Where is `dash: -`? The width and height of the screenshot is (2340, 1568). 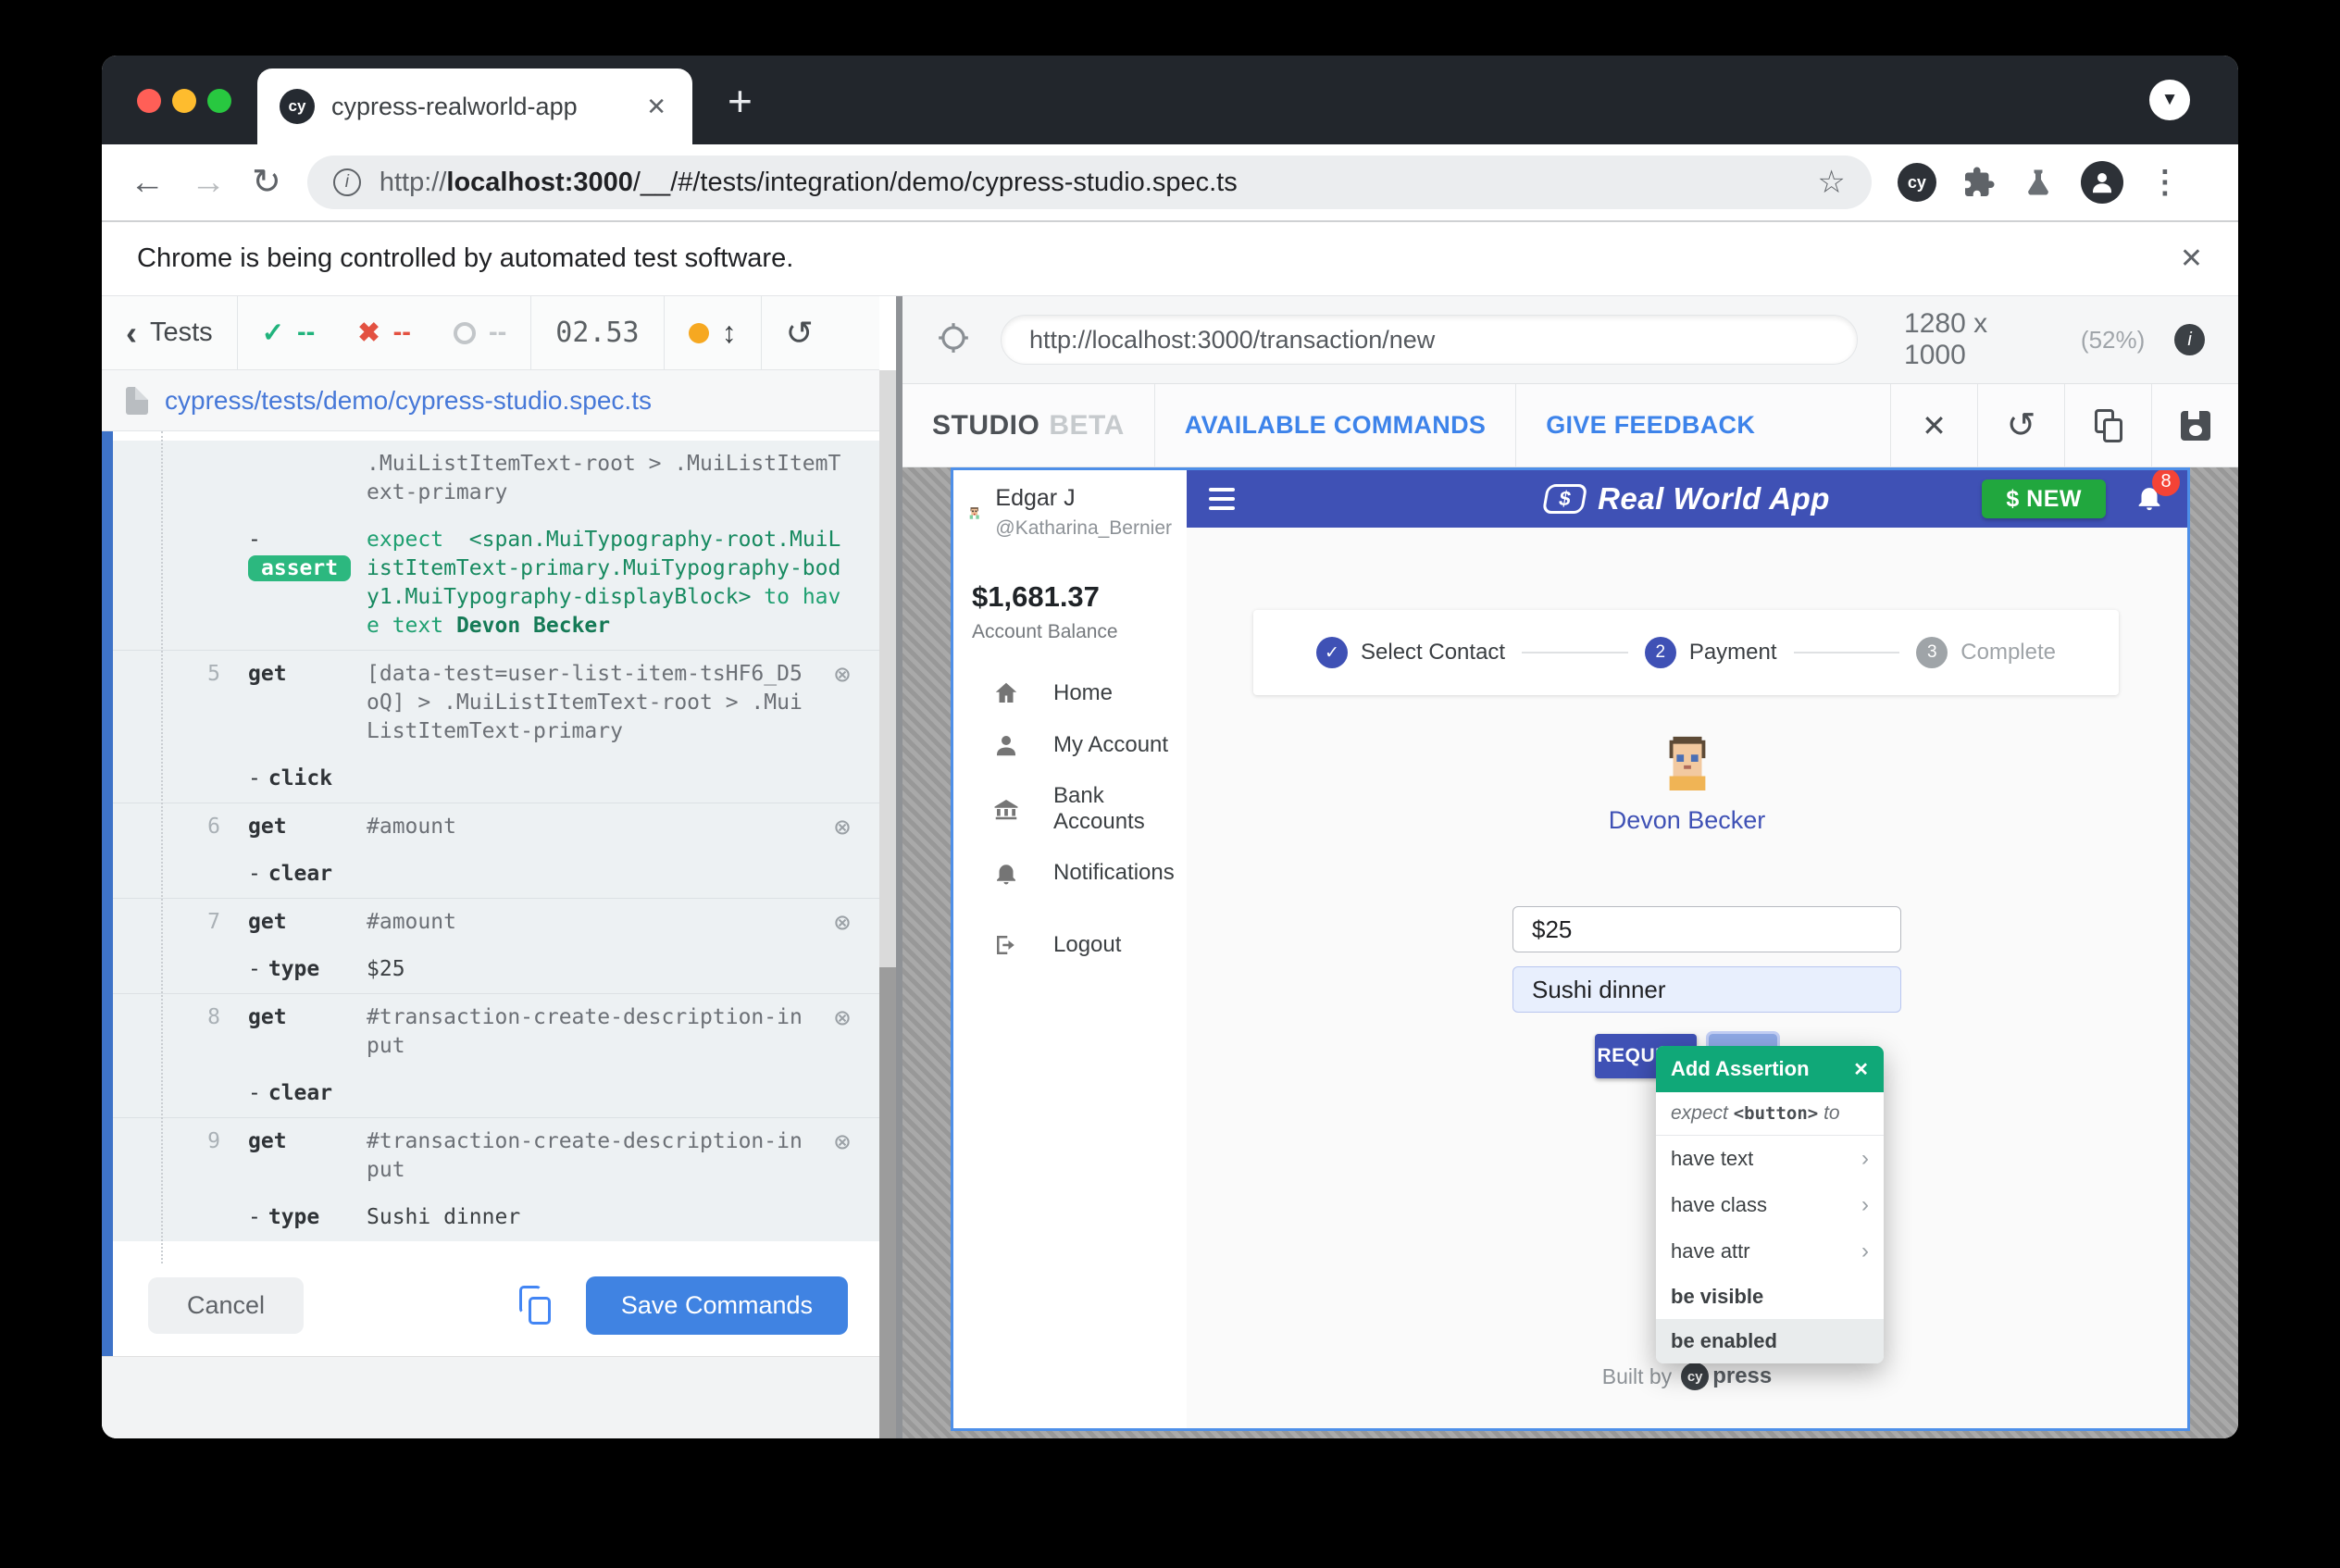
dash: - is located at coordinates (254, 540).